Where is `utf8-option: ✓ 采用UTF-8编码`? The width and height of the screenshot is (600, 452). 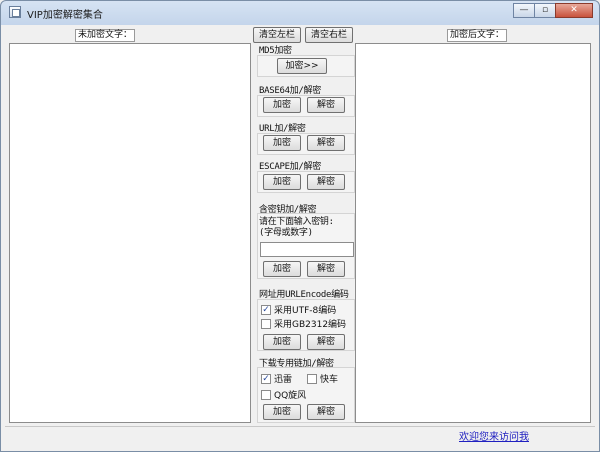 utf8-option: ✓ 采用UTF-8编码 is located at coordinates (298, 309).